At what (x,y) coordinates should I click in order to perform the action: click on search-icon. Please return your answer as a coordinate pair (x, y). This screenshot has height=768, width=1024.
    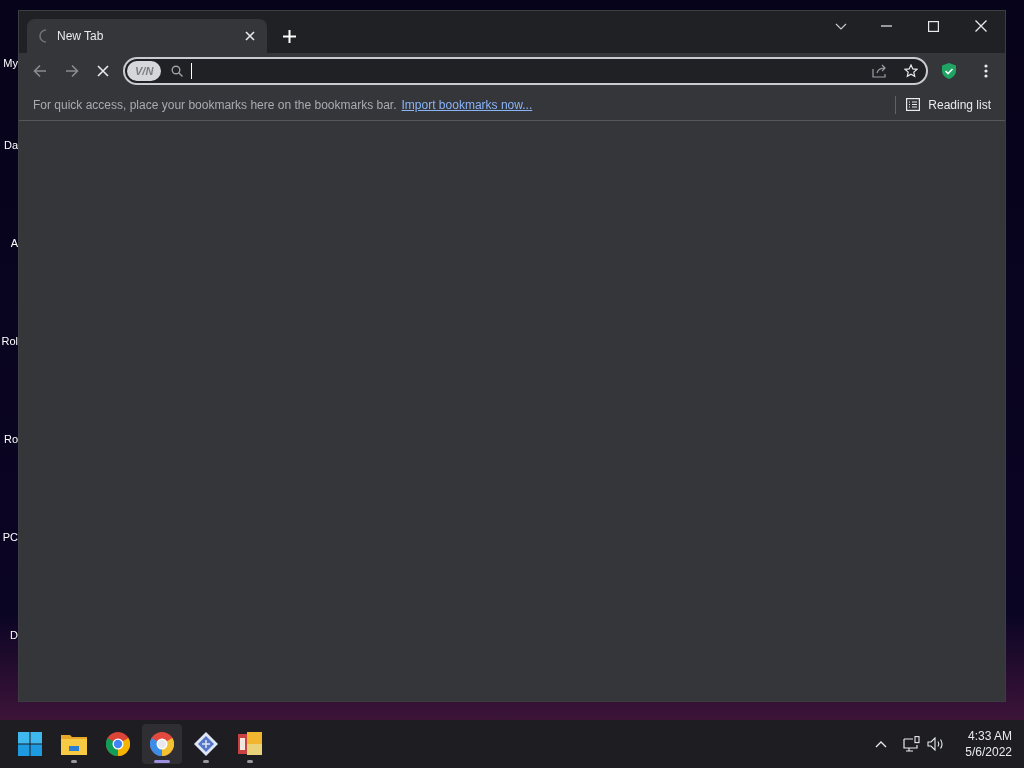
    Looking at the image, I should click on (177, 71).